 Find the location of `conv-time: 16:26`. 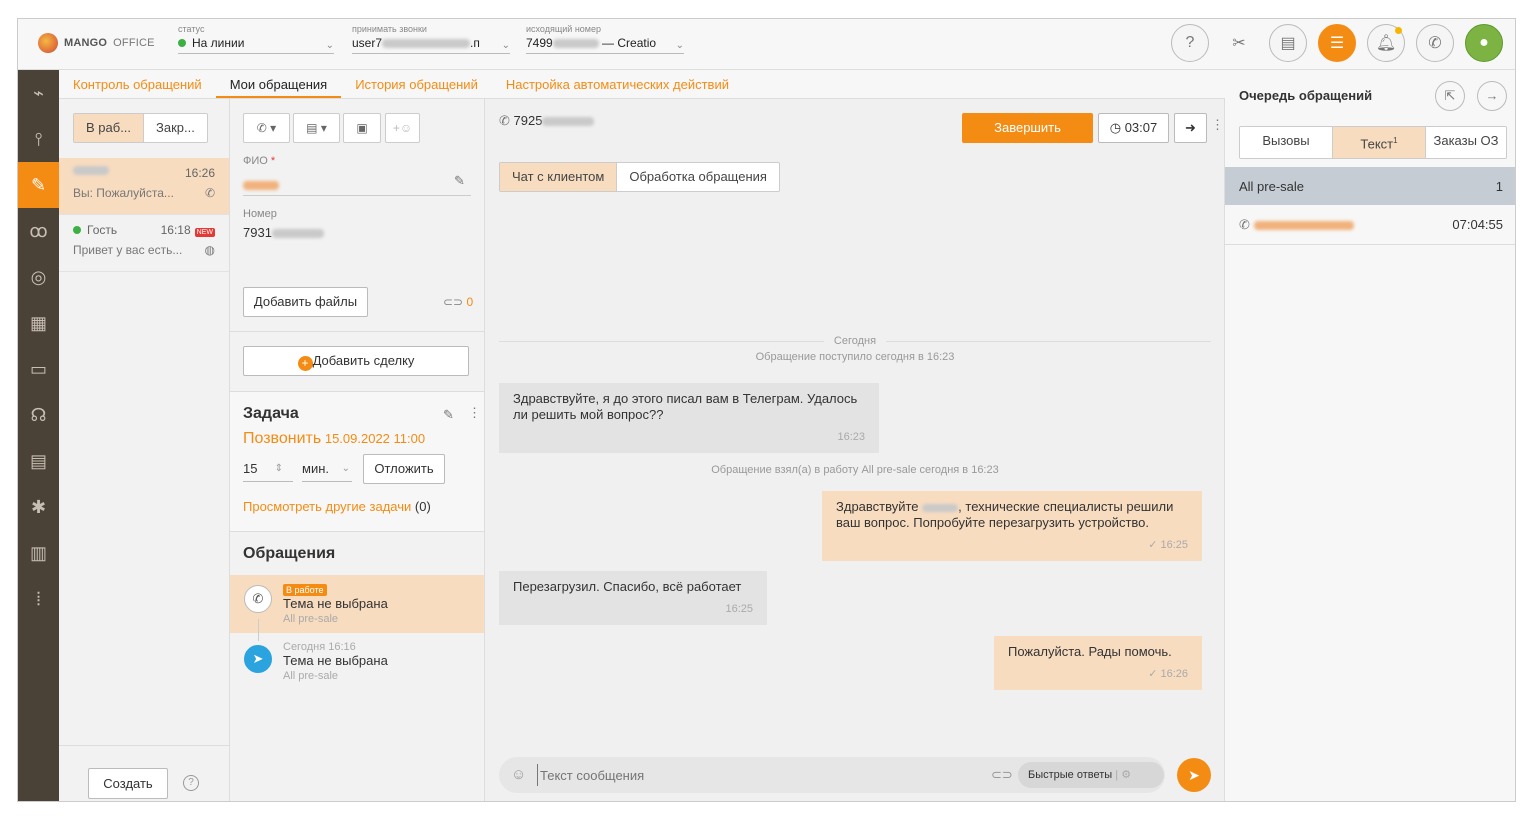

conv-time: 16:26 is located at coordinates (199, 173).